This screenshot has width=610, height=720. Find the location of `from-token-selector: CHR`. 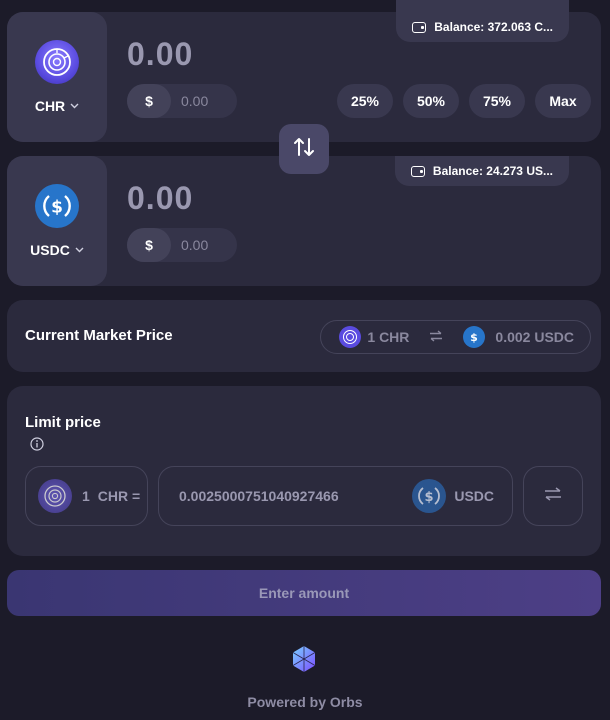

from-token-selector: CHR is located at coordinates (57, 77).